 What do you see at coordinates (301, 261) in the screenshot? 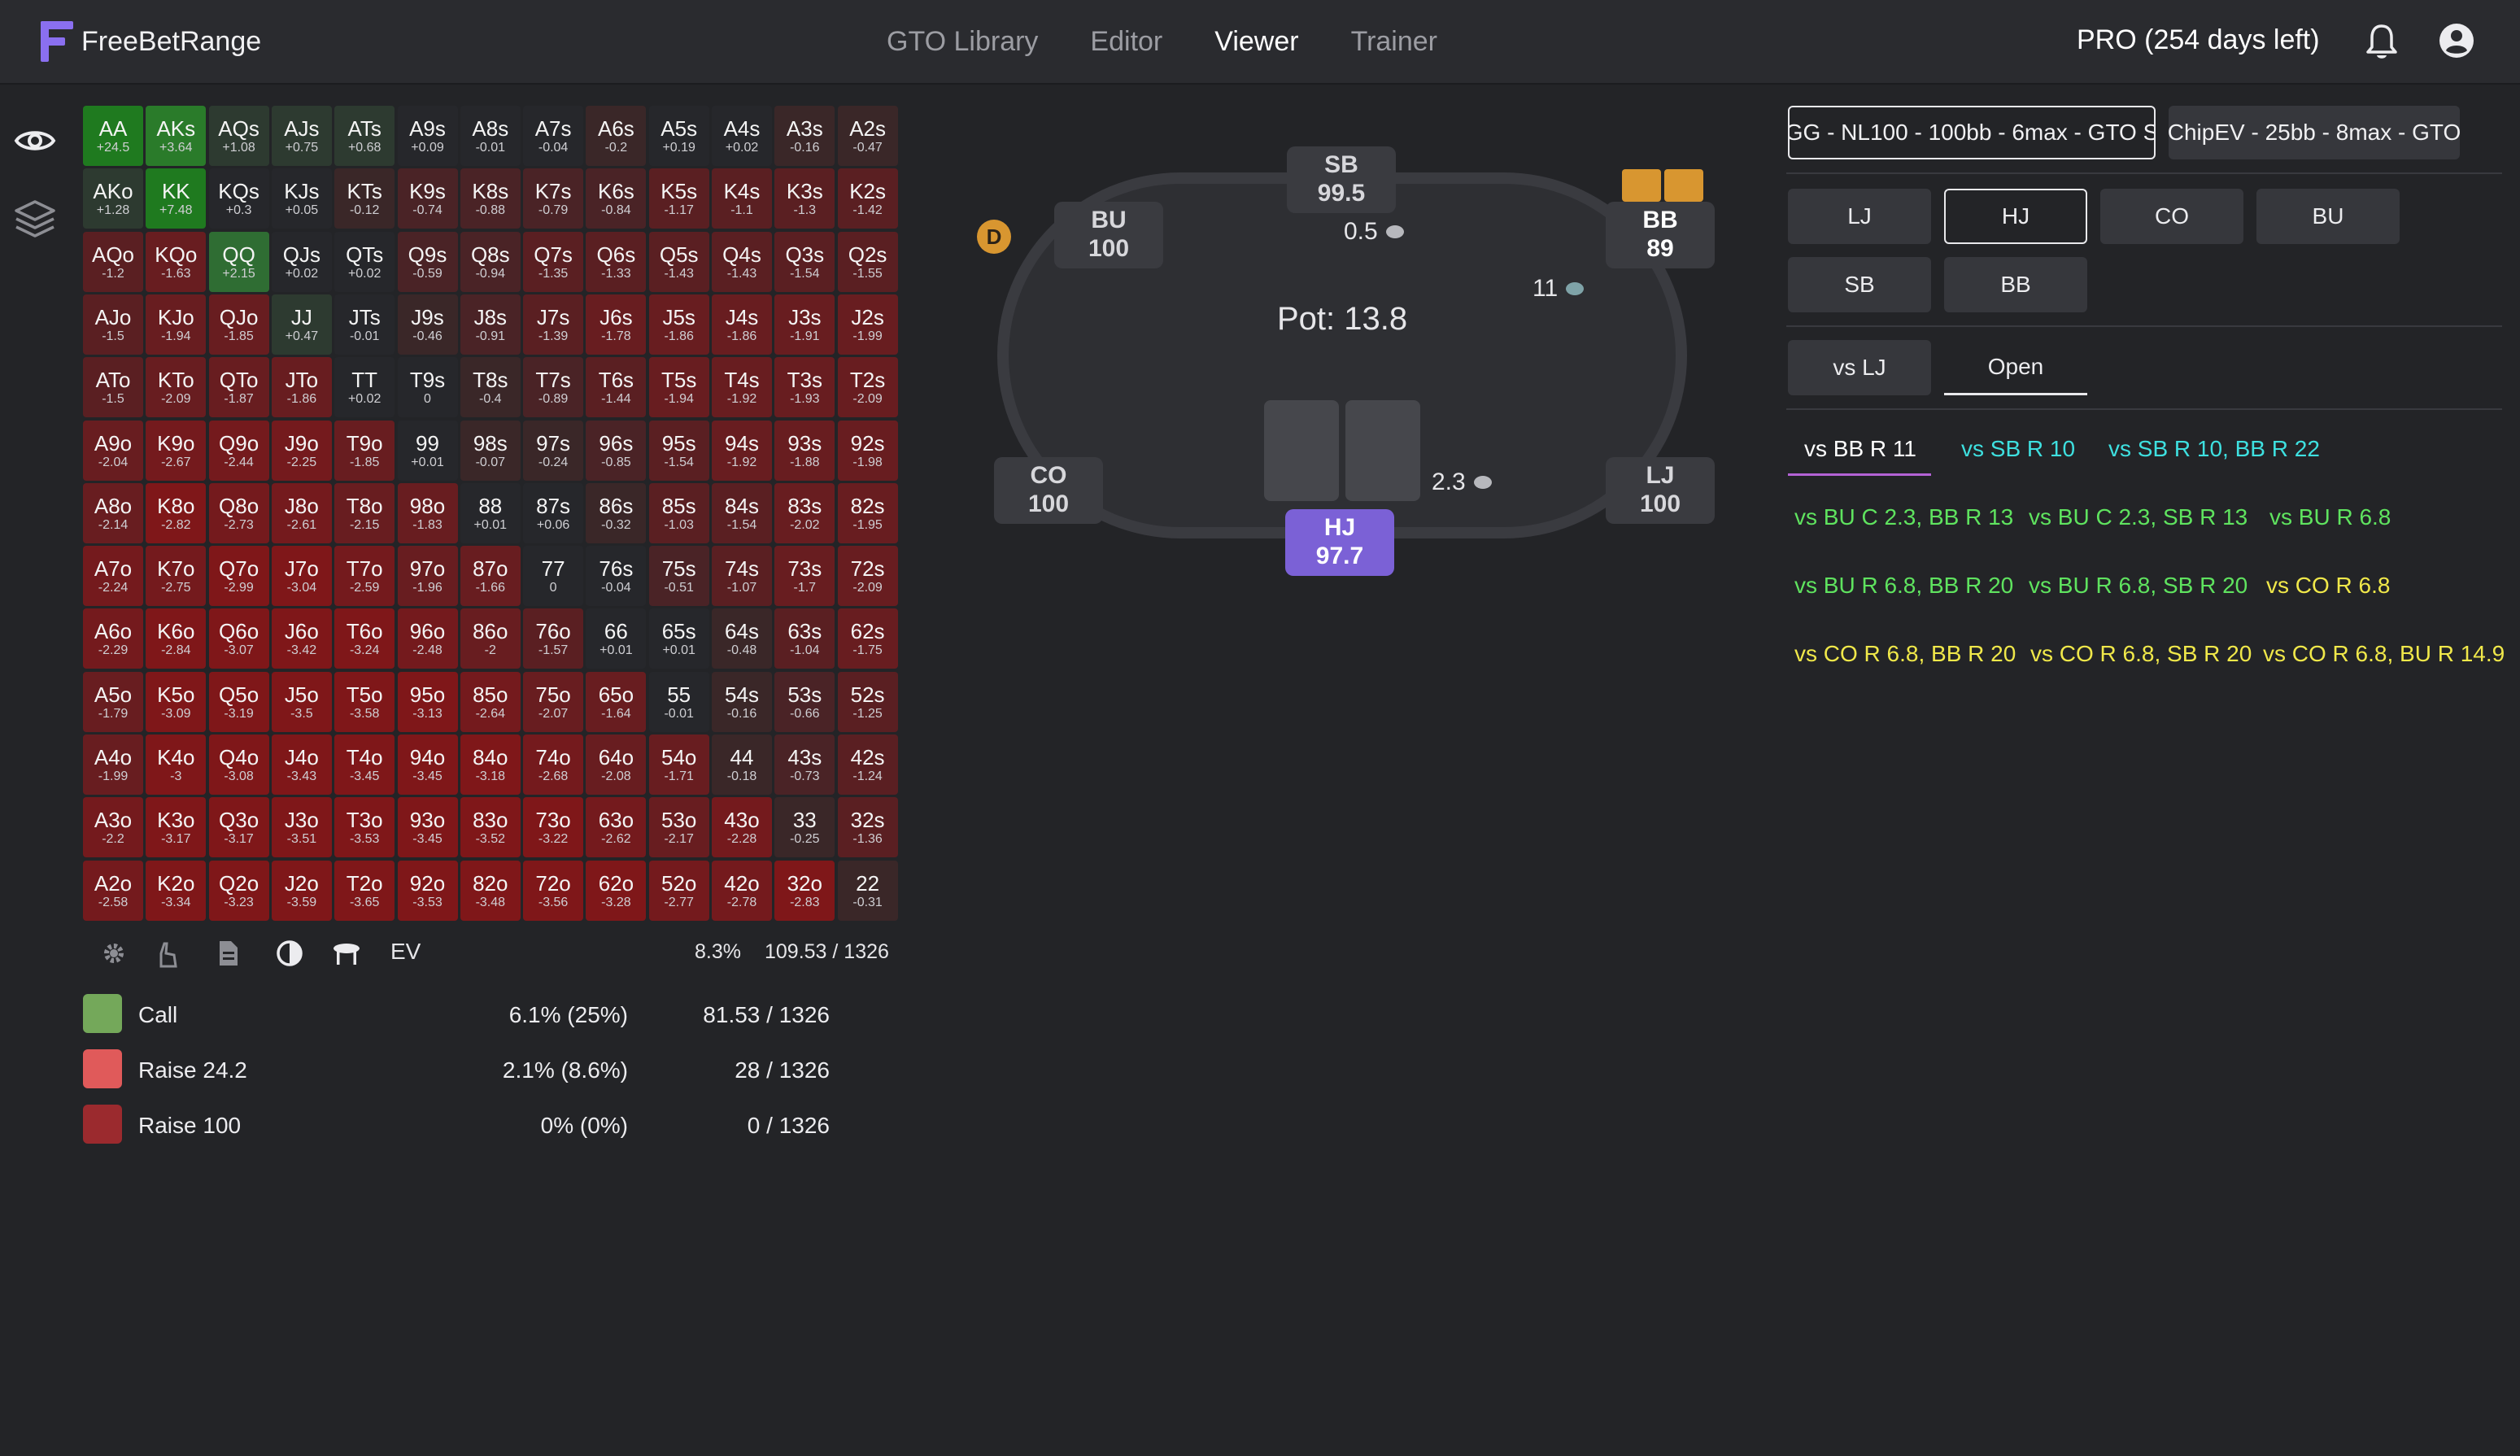
I see `hand-cell: QJs +0.02` at bounding box center [301, 261].